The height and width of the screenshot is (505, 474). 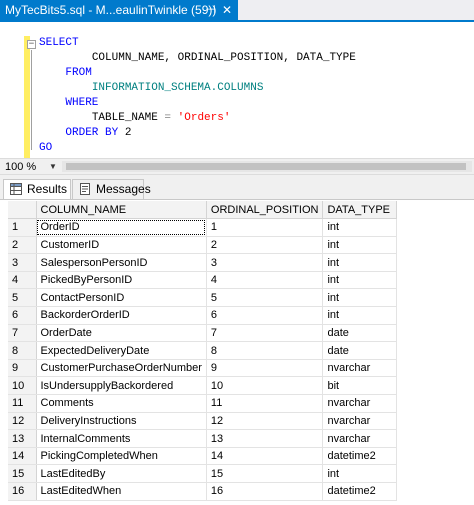 I want to click on table-row: 10 IsUndersupplyBackordered 10 bit, so click(x=203, y=386).